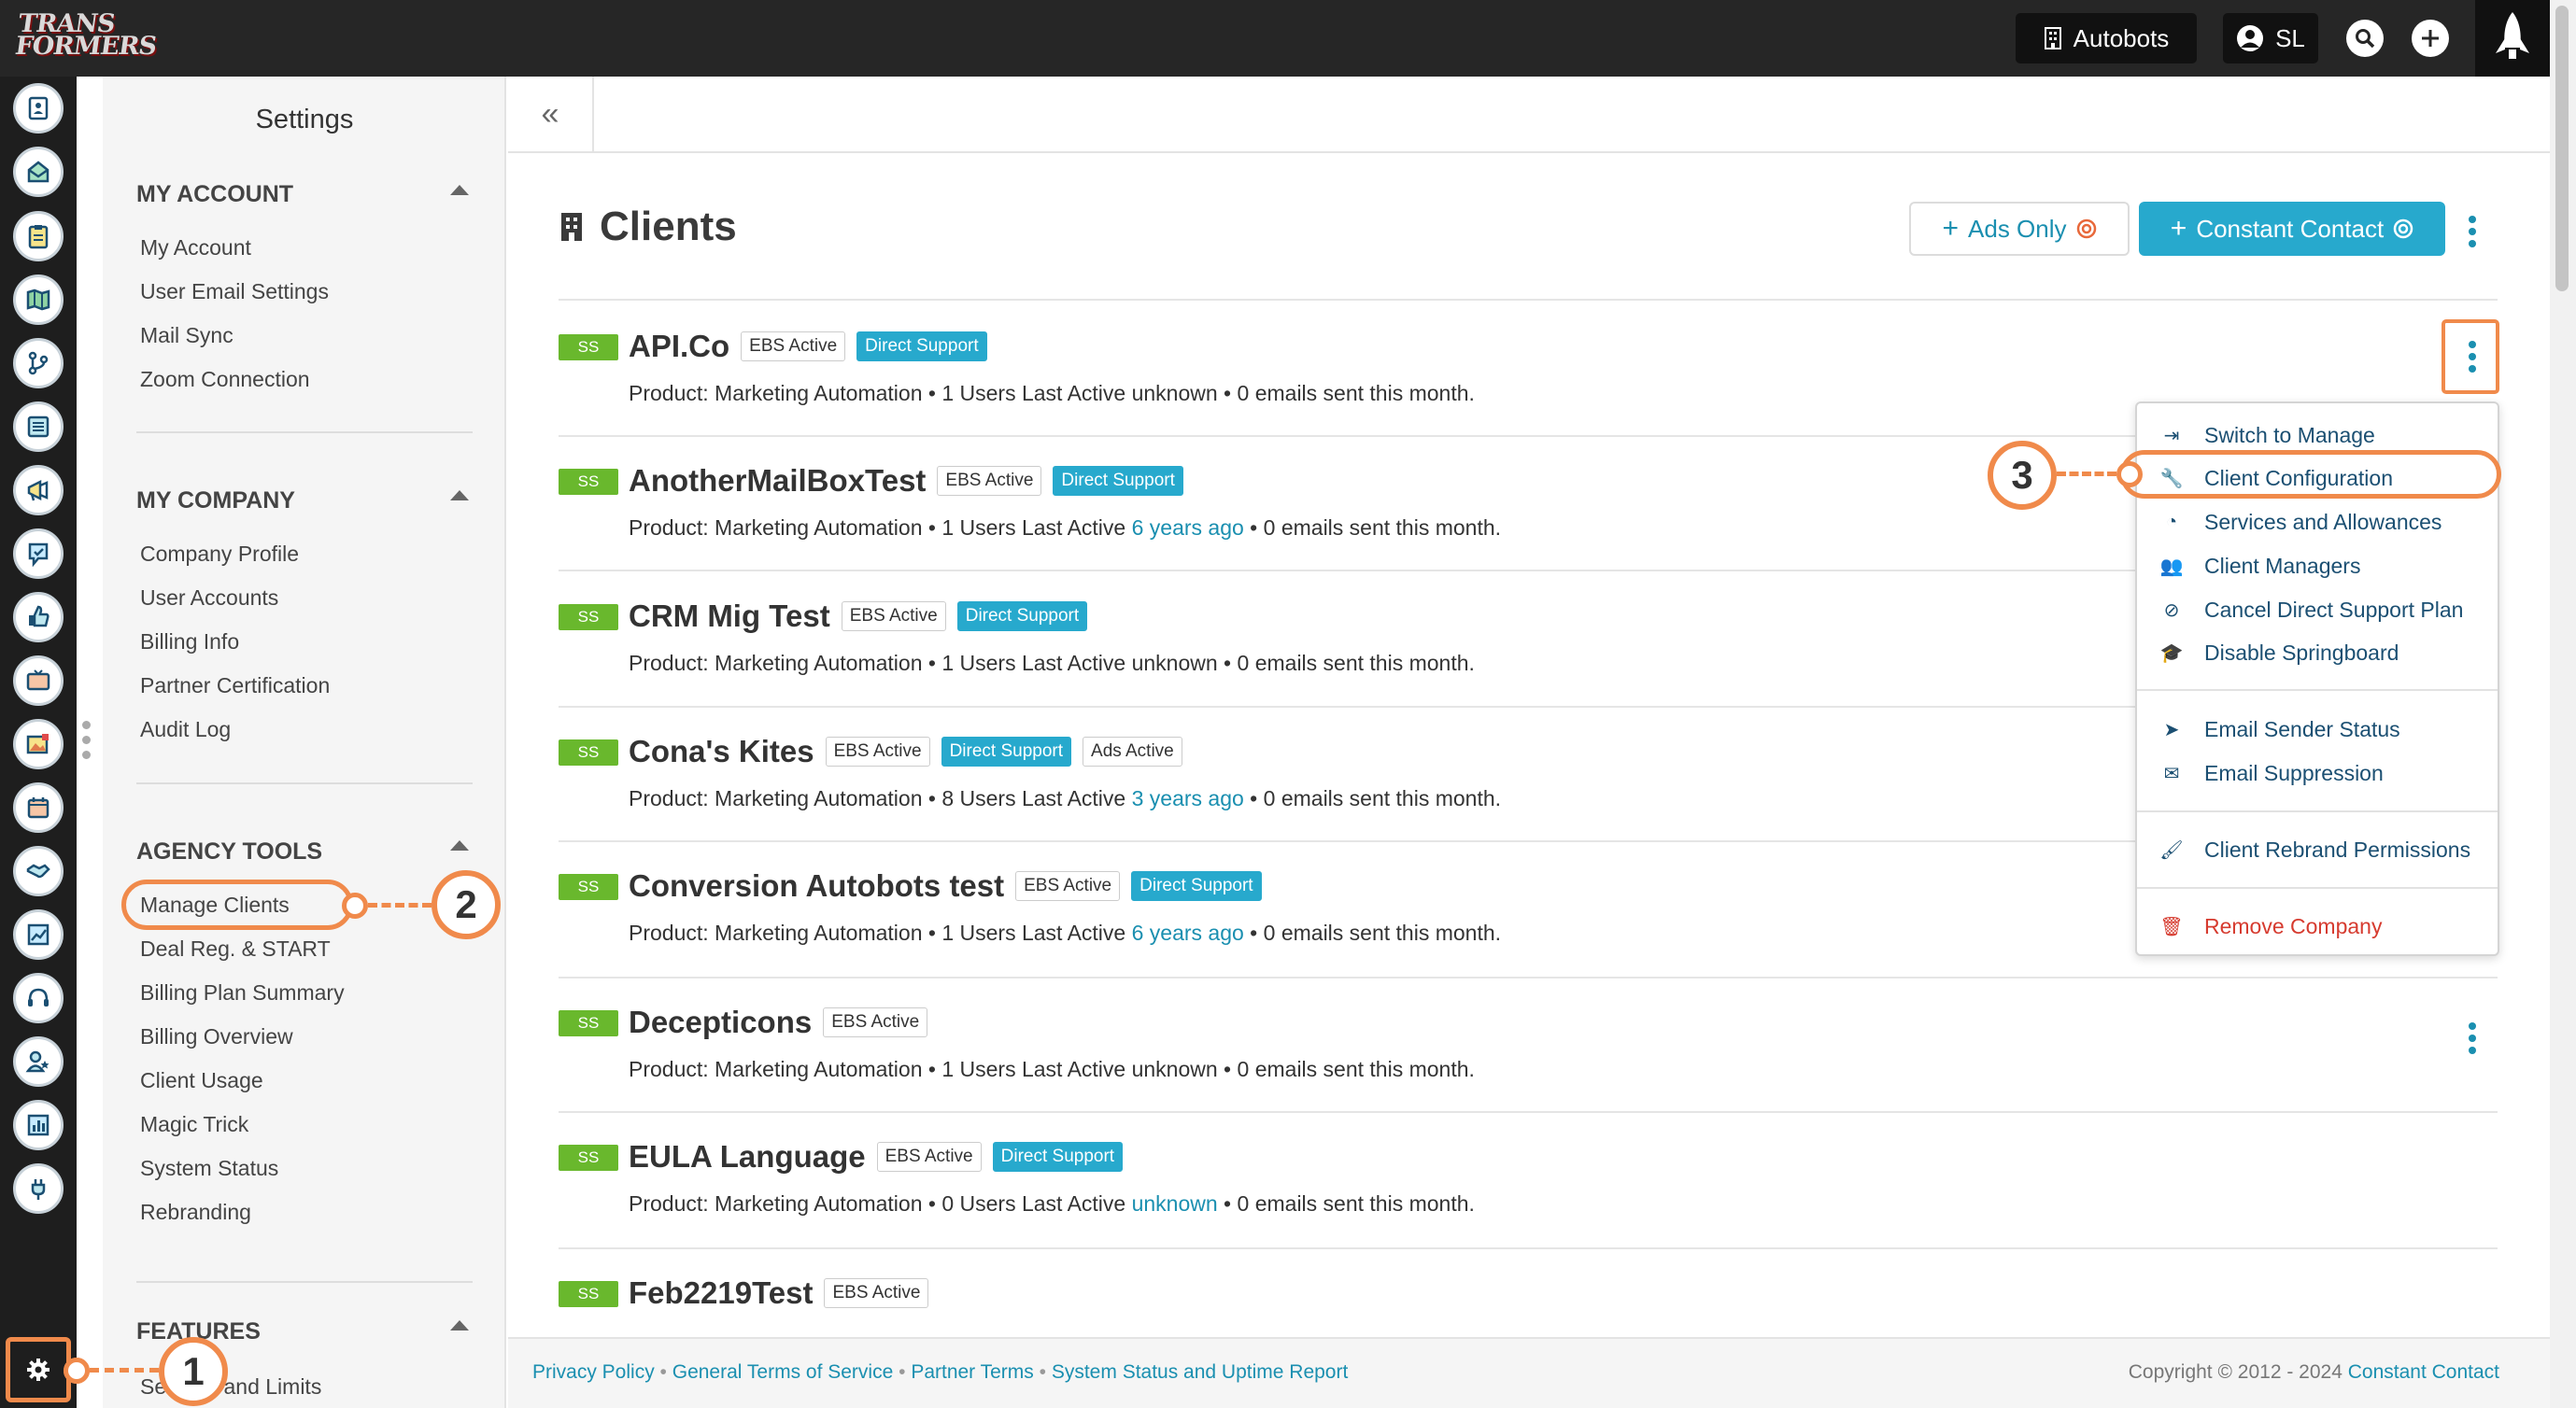 This screenshot has width=2576, height=1408. What do you see at coordinates (86, 740) in the screenshot?
I see `sidebar-resize-handle` at bounding box center [86, 740].